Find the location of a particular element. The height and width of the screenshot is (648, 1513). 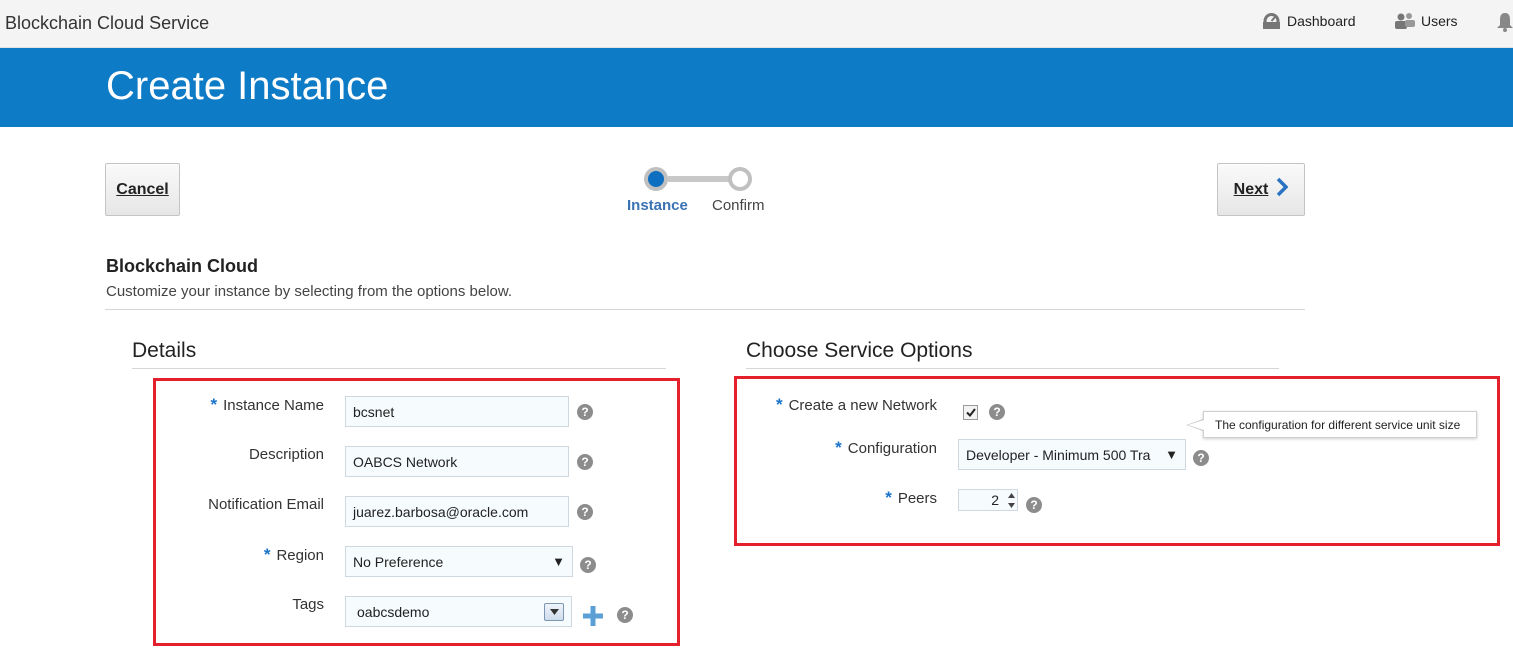

service-options-title: Choose Service Options is located at coordinates (859, 350).